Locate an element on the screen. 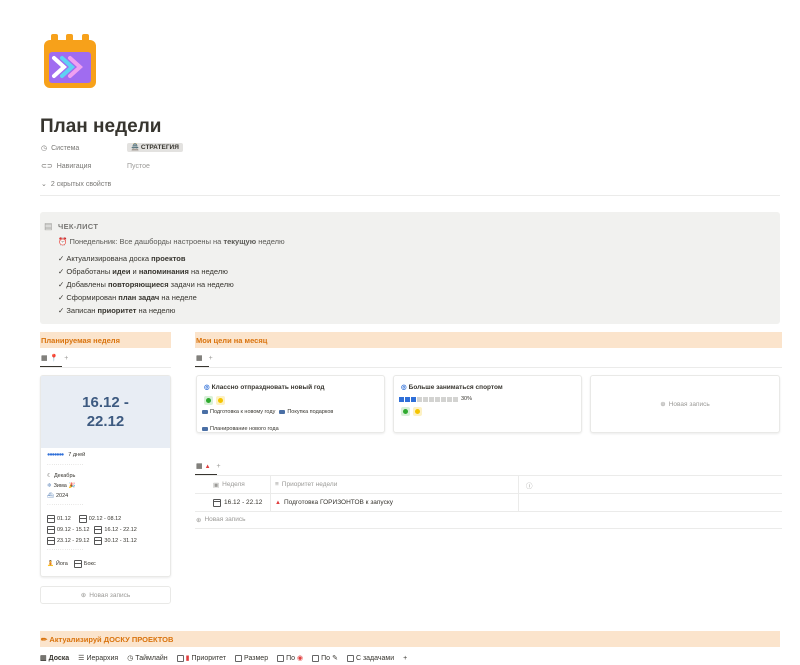 The width and height of the screenshot is (800, 665). info-circle-icon: ⓘ is located at coordinates (529, 486).